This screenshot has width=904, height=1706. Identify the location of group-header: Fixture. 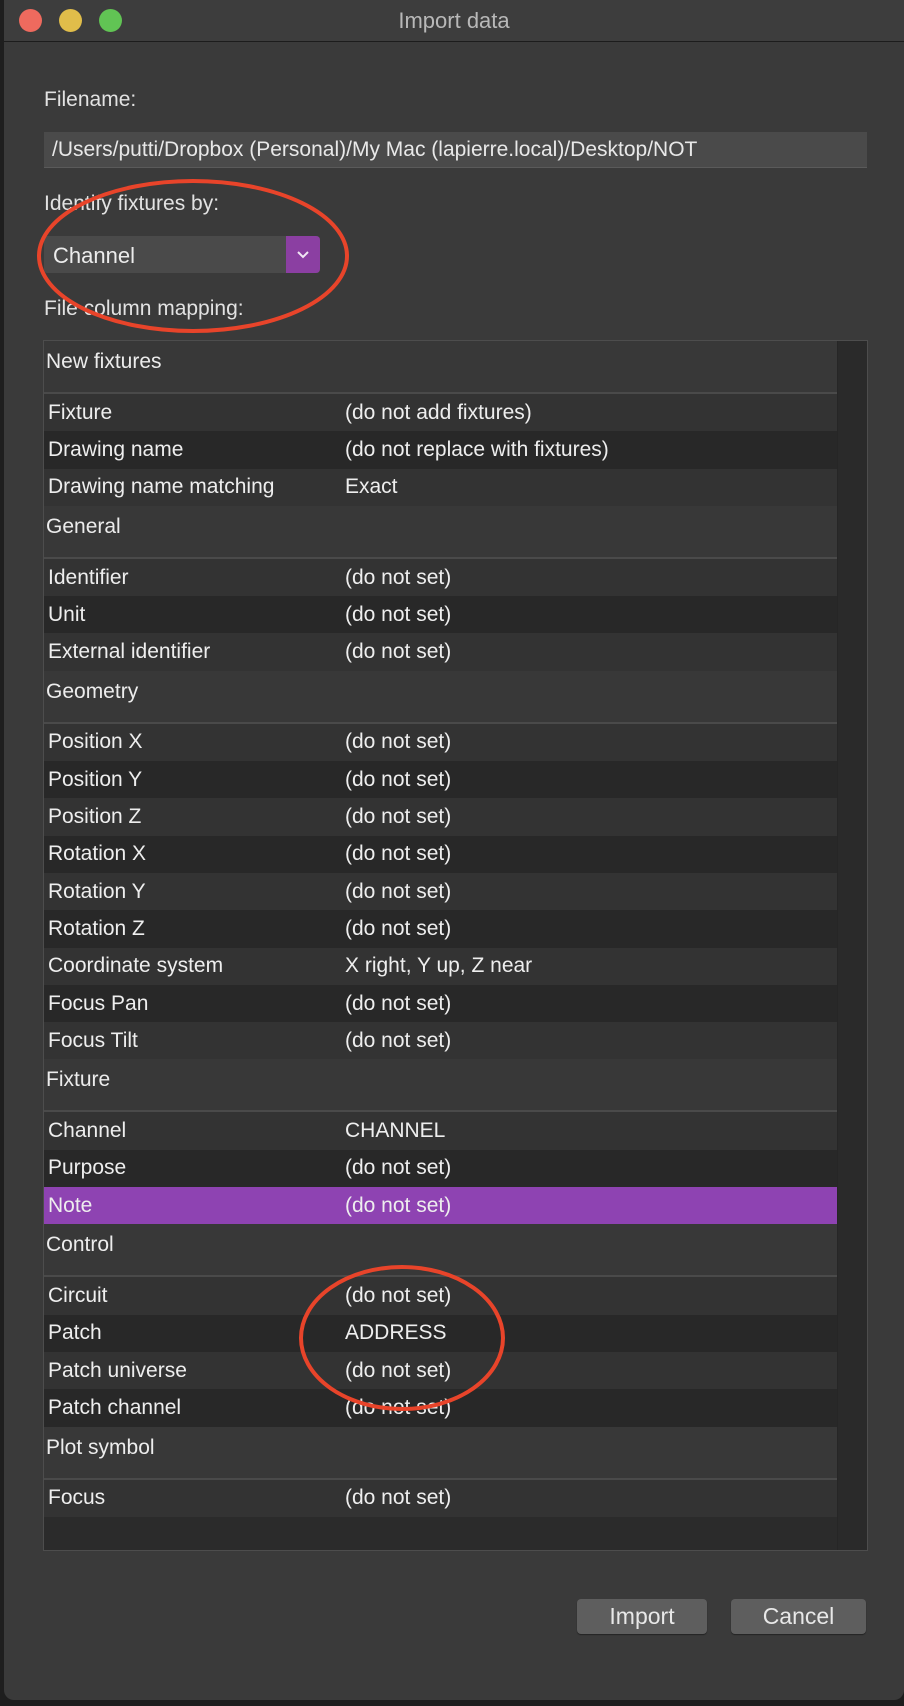
(441, 1086).